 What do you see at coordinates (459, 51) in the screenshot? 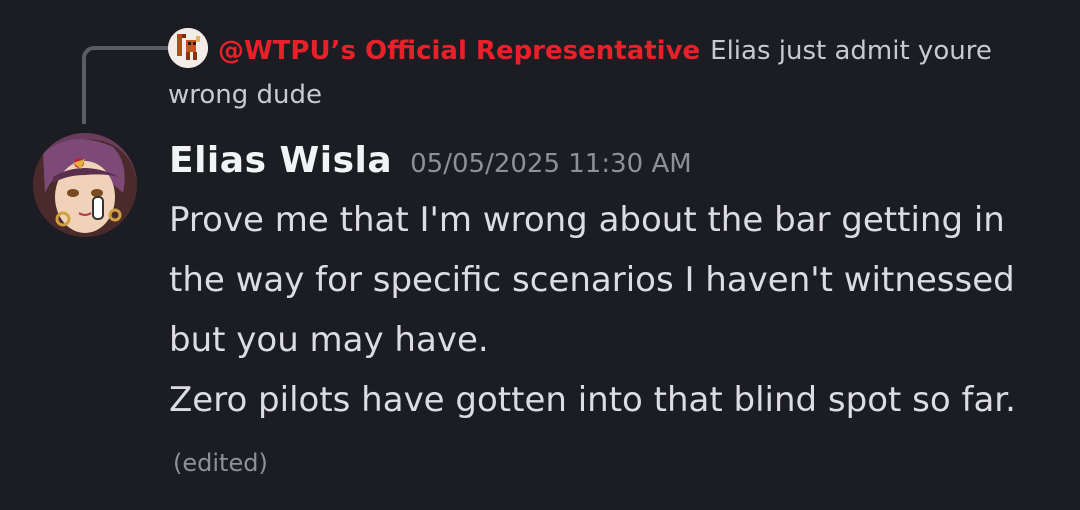
I see `reply-author-name: @WTPU’s Official Representative` at bounding box center [459, 51].